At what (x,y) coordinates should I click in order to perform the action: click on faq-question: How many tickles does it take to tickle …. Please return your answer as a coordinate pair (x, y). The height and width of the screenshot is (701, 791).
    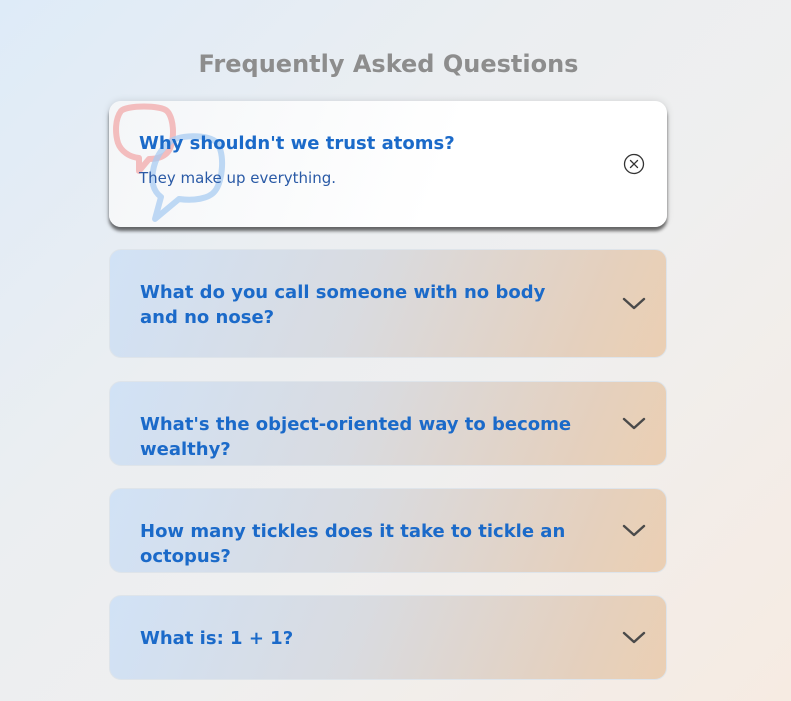
    Looking at the image, I should click on (353, 544).